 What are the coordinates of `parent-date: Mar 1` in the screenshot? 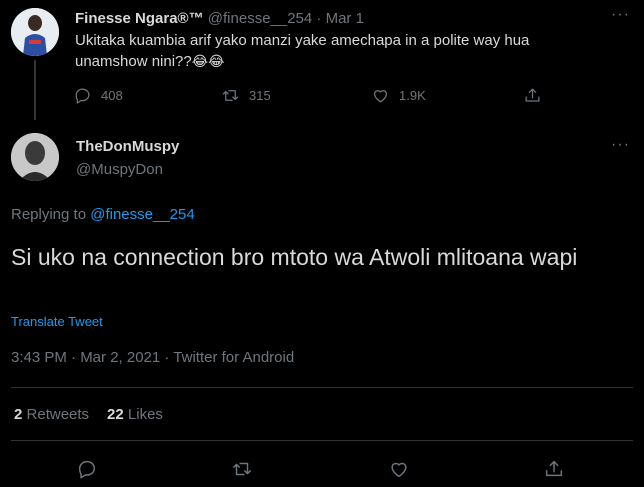 It's located at (345, 18).